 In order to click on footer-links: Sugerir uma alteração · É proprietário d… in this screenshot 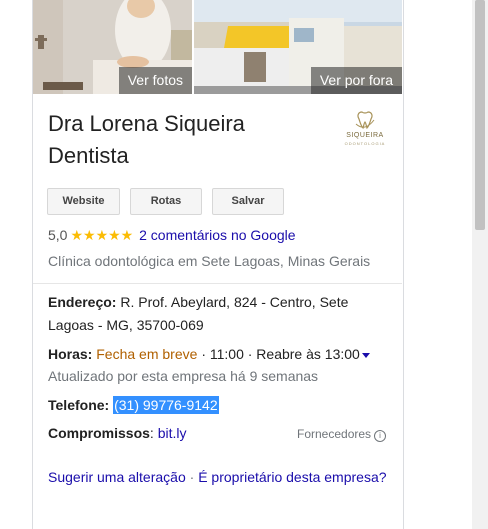, I will do `click(217, 477)`.